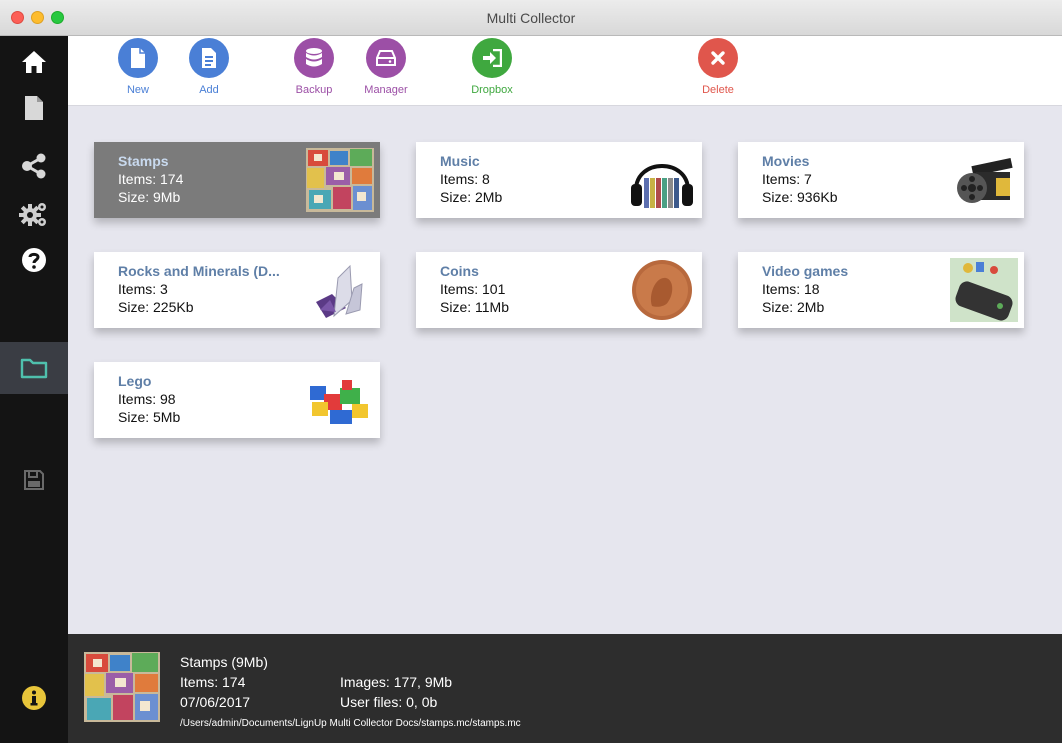 This screenshot has width=1062, height=743. Describe the element at coordinates (559, 180) in the screenshot. I see `collection-card-music: Music Items: 8 Size: 2Mb` at that location.